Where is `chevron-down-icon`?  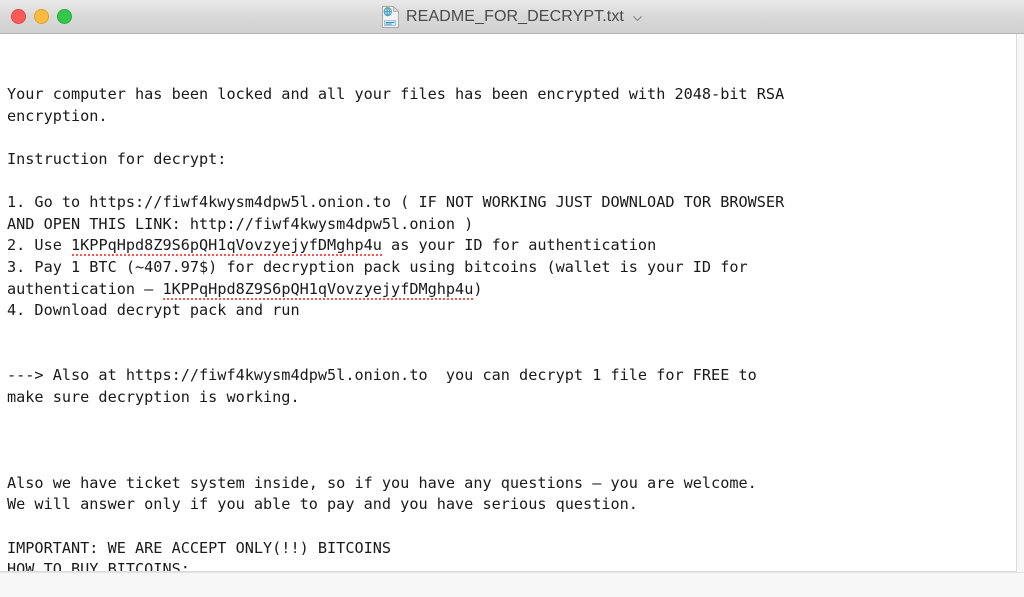
chevron-down-icon is located at coordinates (637, 18).